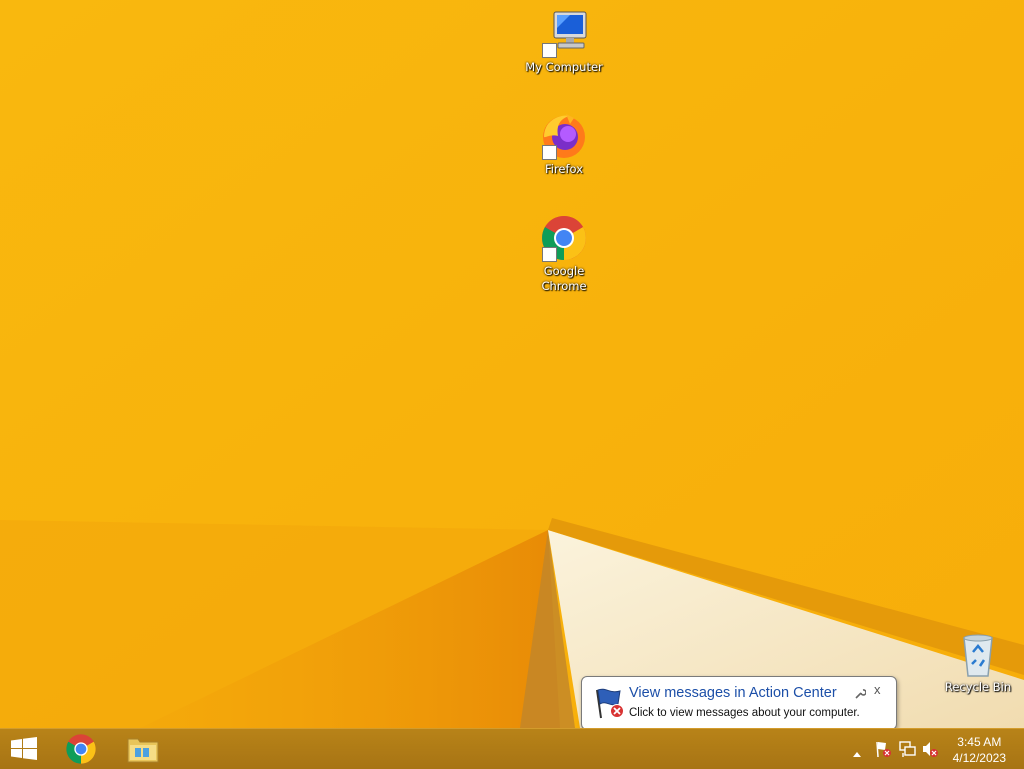  I want to click on desktop-icon-label: Google Chrome, so click(564, 278).